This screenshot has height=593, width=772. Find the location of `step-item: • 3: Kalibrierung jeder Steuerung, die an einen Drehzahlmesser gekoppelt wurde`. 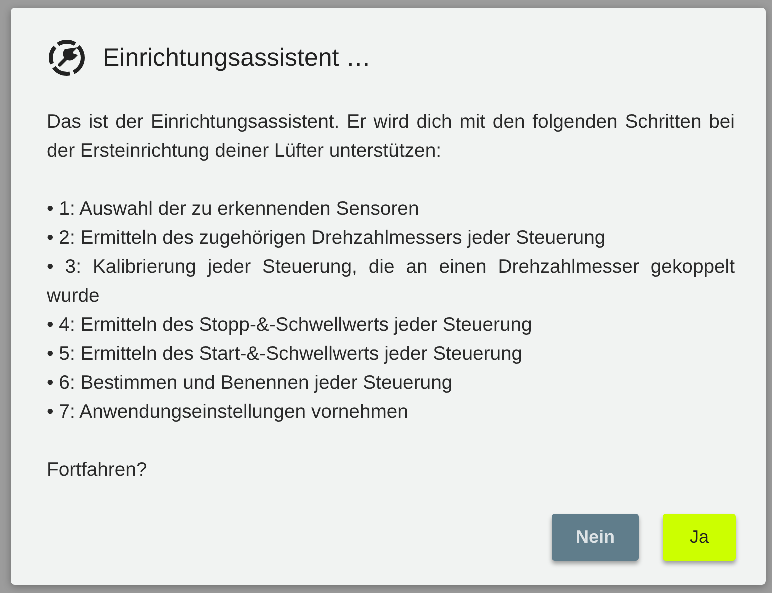

step-item: • 3: Kalibrierung jeder Steuerung, die an einen Drehzahlmesser gekoppelt wurde is located at coordinates (391, 282).